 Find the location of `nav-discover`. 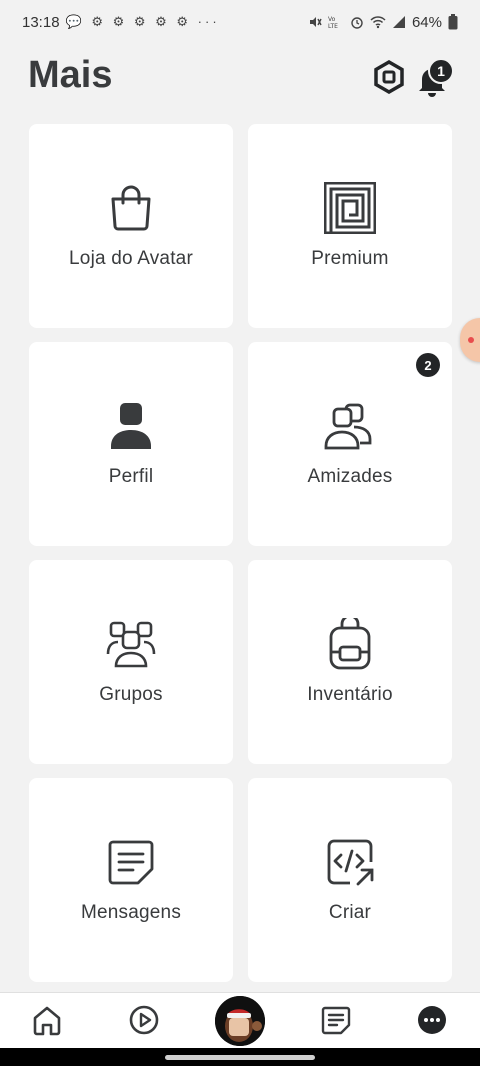

nav-discover is located at coordinates (144, 1020).